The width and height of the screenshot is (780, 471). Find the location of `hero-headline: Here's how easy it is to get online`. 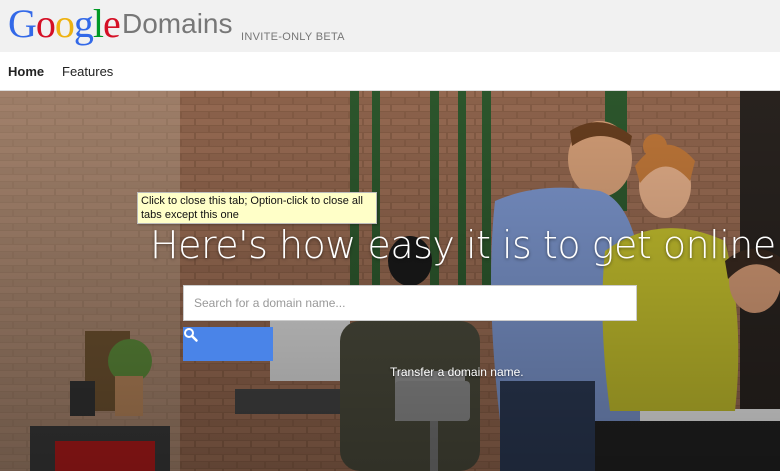

hero-headline: Here's how easy it is to get online is located at coordinates (463, 245).